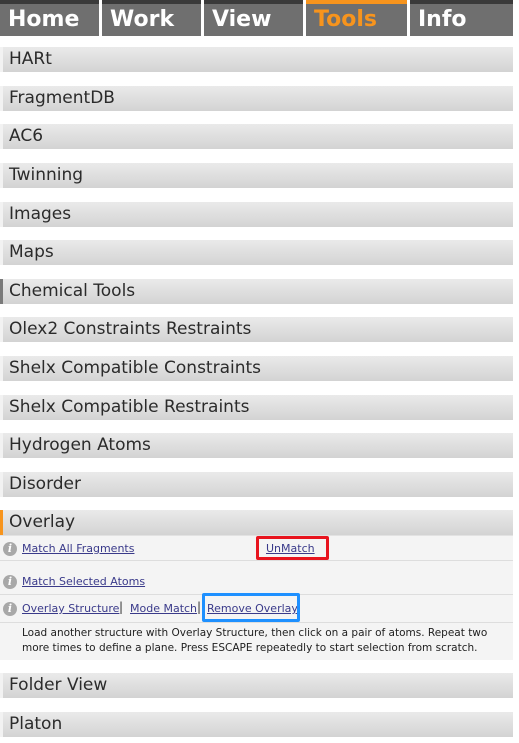  I want to click on mode-match-link: Mode Match, so click(163, 608).